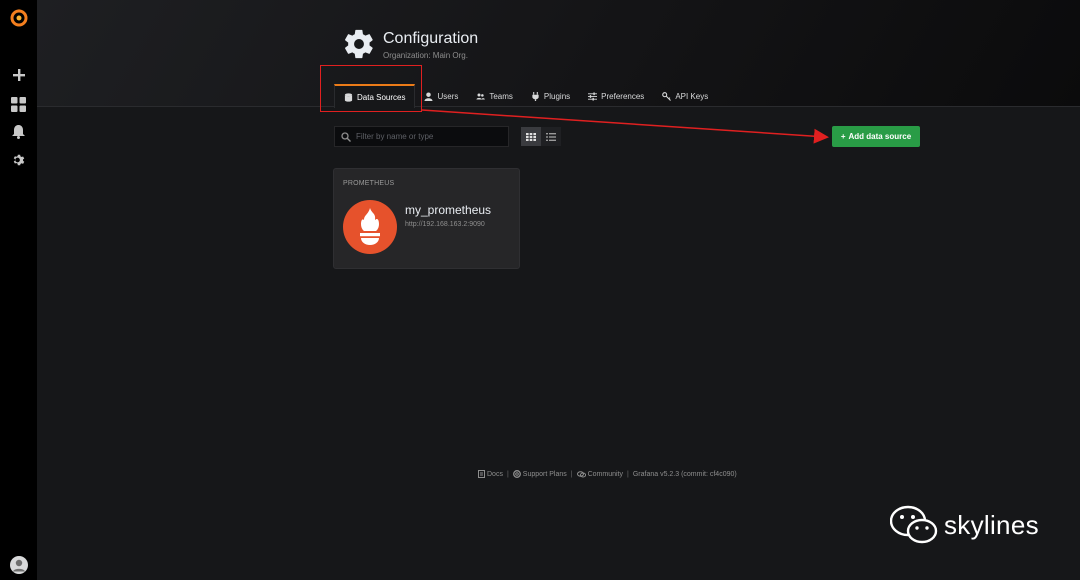  Describe the element at coordinates (429, 96) in the screenshot. I see `user-icon` at that location.